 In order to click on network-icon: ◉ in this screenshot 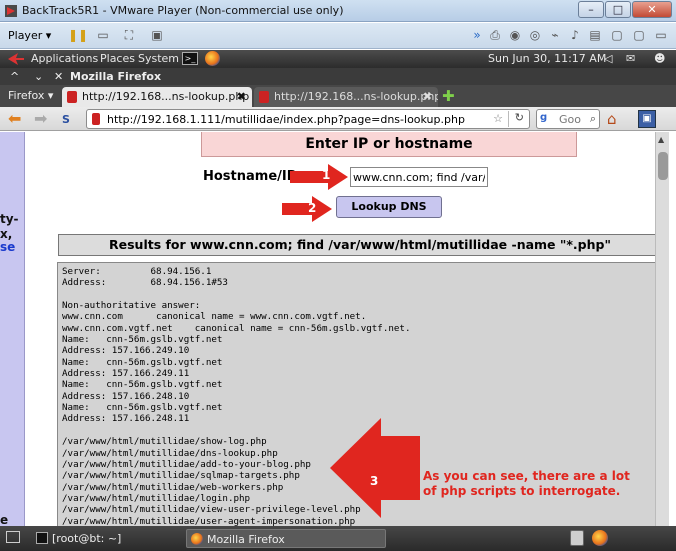, I will do `click(515, 35)`.